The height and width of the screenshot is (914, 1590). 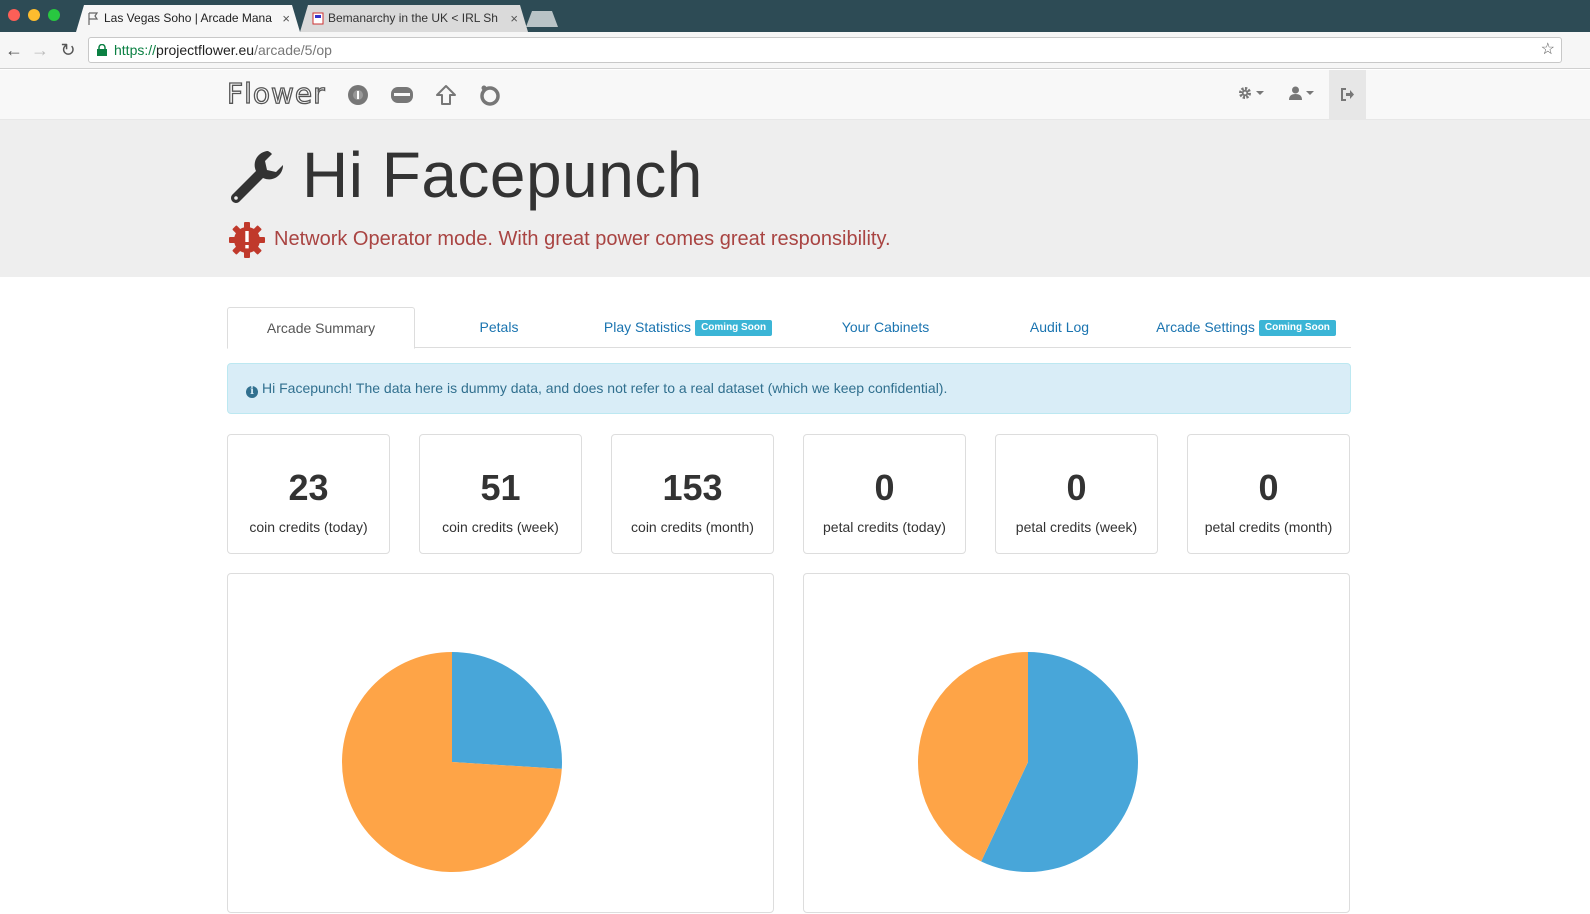 I want to click on ring-icon, so click(x=490, y=95).